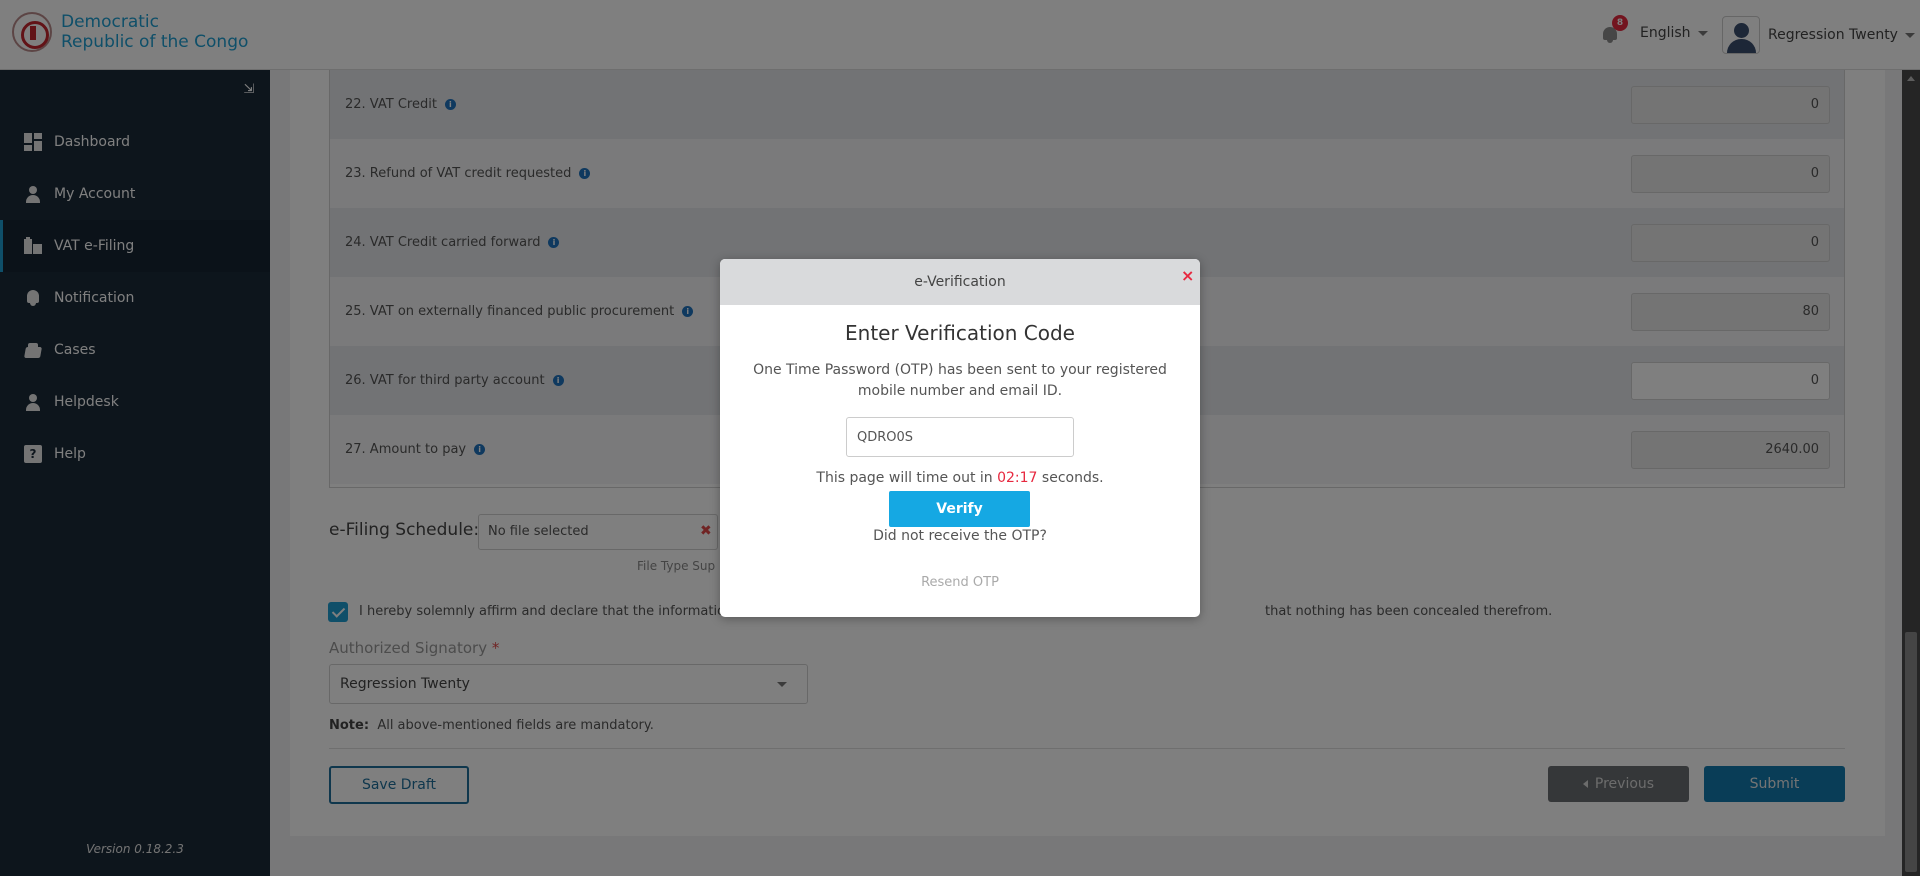 This screenshot has height=876, width=1920. What do you see at coordinates (1187, 276) in the screenshot?
I see `close-icon: ×` at bounding box center [1187, 276].